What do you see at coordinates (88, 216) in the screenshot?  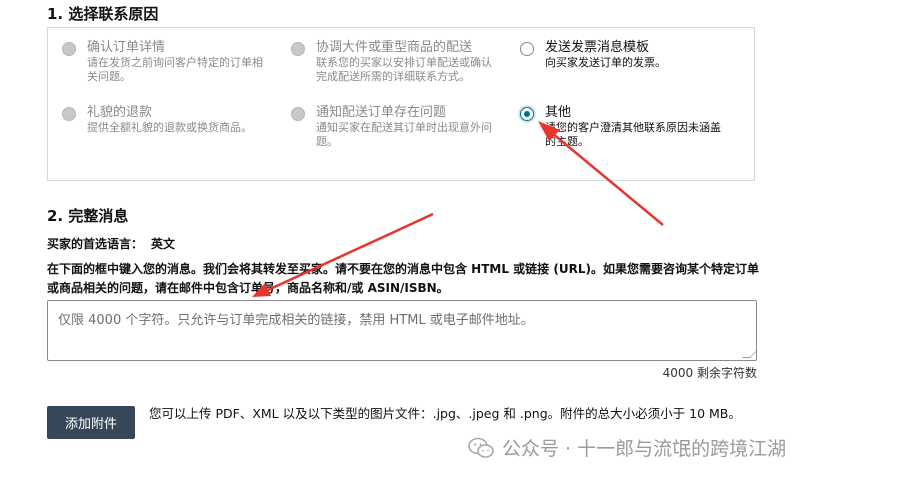 I see `section2-title: 2. 完整消息` at bounding box center [88, 216].